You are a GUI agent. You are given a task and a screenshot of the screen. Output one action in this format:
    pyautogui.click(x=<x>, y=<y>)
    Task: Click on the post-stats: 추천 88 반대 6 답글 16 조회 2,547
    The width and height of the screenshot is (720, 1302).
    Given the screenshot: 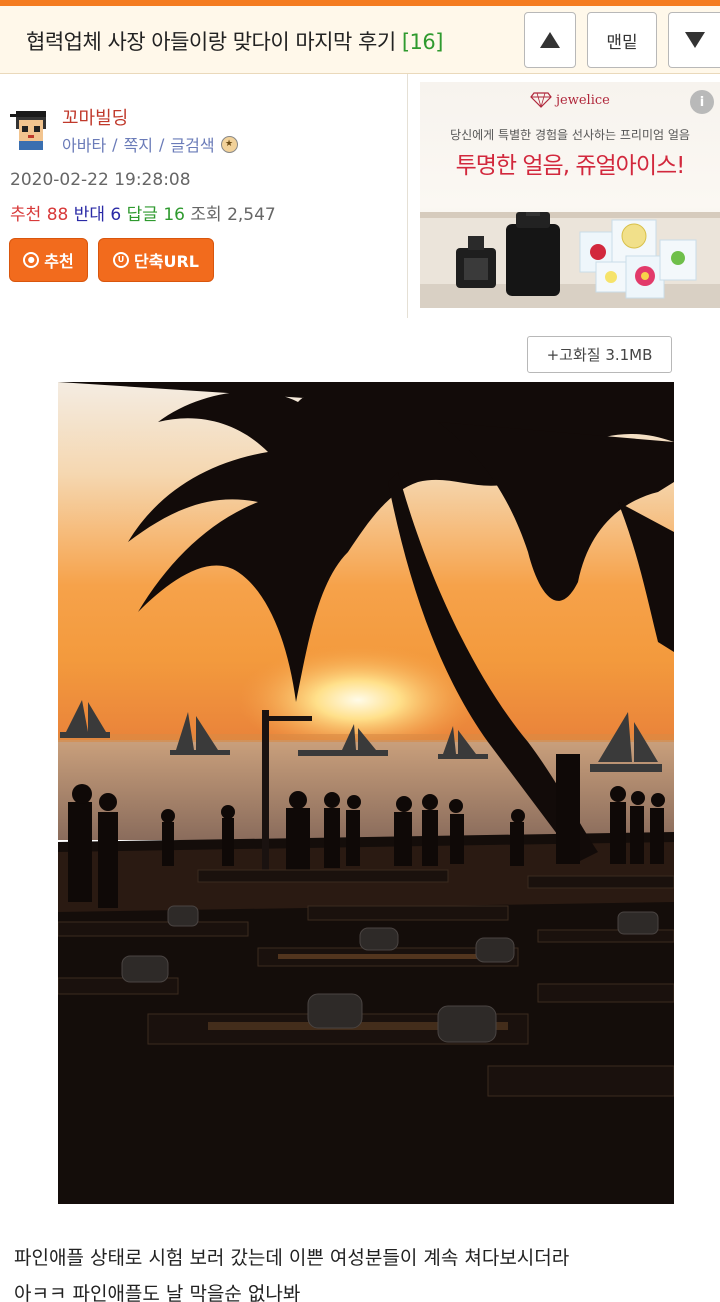 What is the action you would take?
    pyautogui.click(x=143, y=212)
    